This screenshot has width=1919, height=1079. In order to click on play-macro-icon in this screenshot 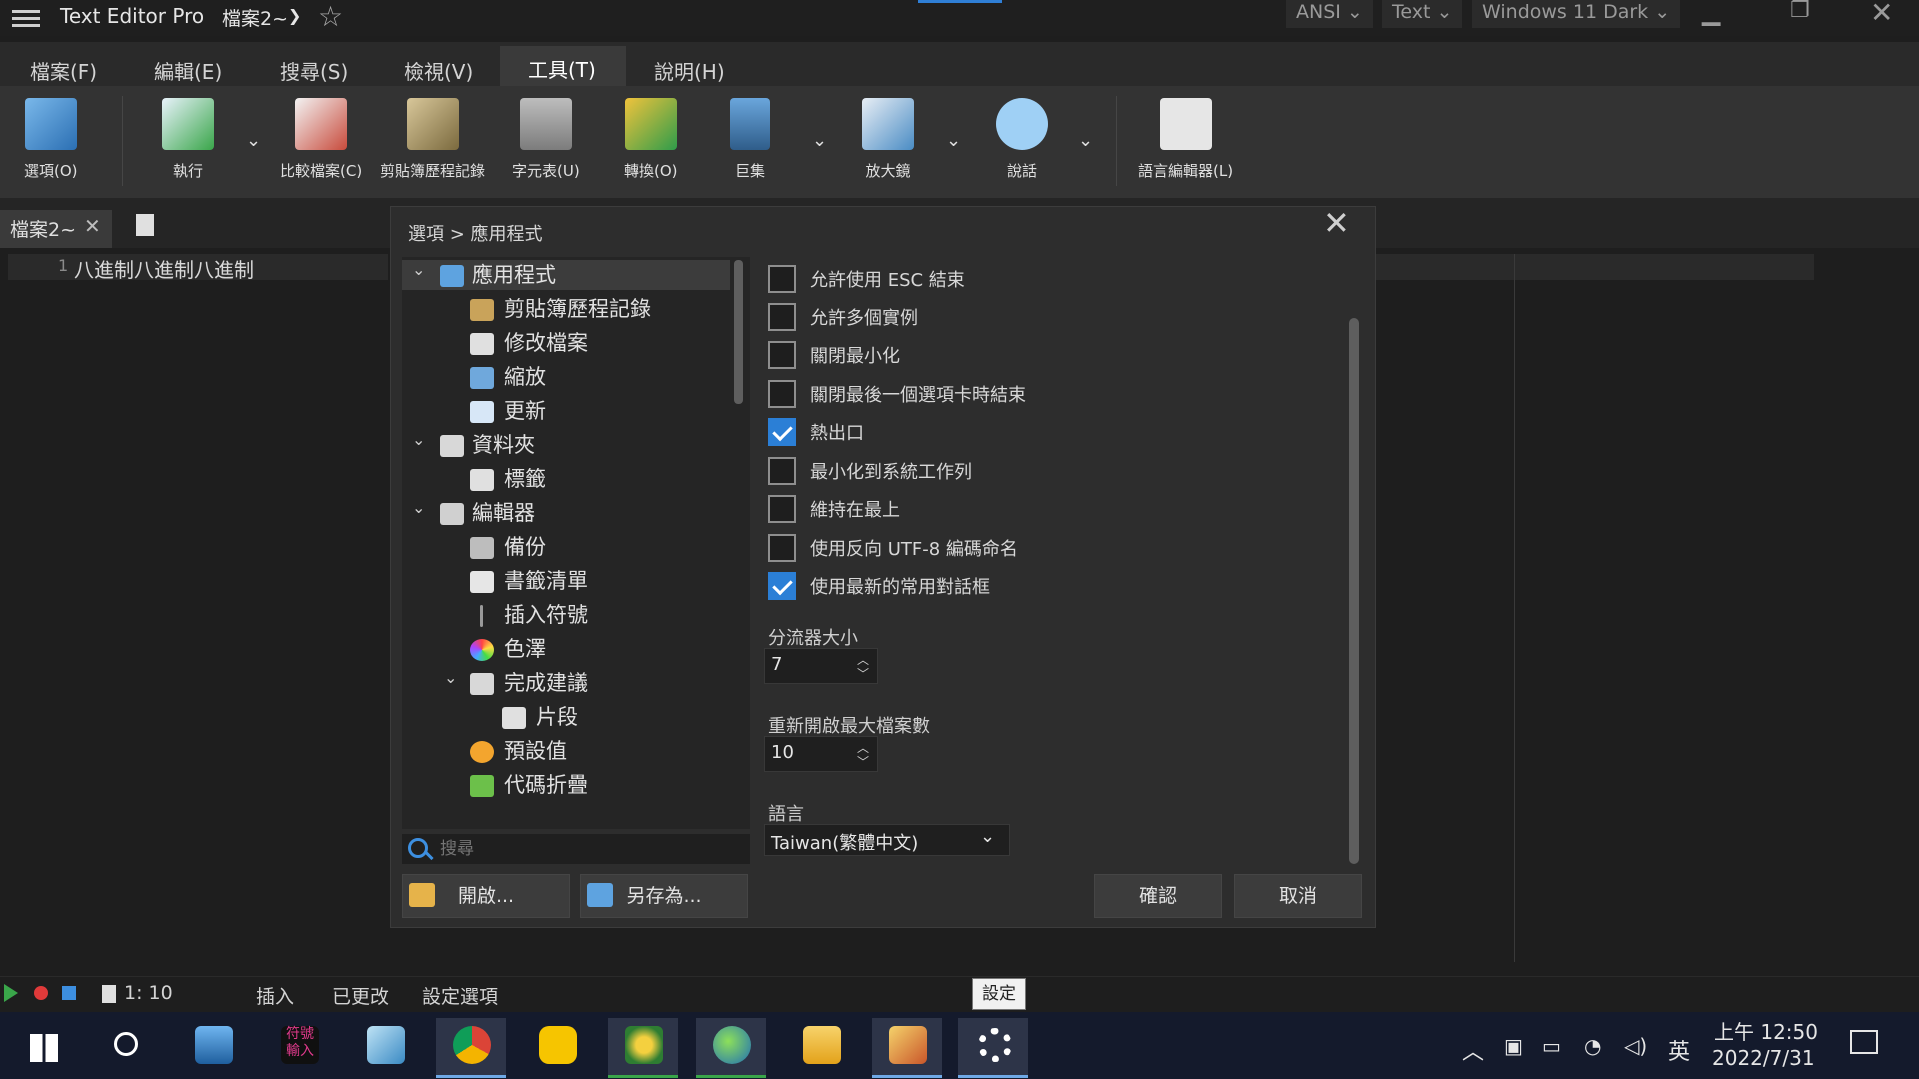, I will do `click(11, 993)`.